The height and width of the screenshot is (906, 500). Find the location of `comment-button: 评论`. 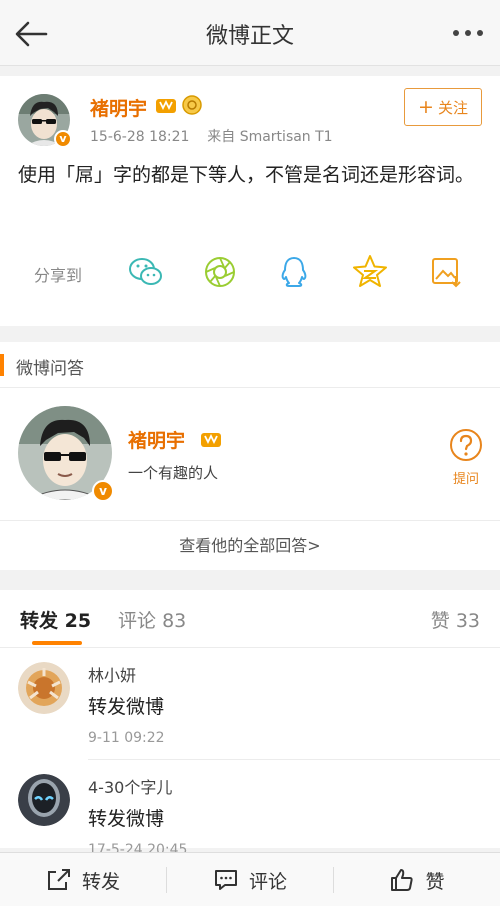

comment-button: 评论 is located at coordinates (250, 879).